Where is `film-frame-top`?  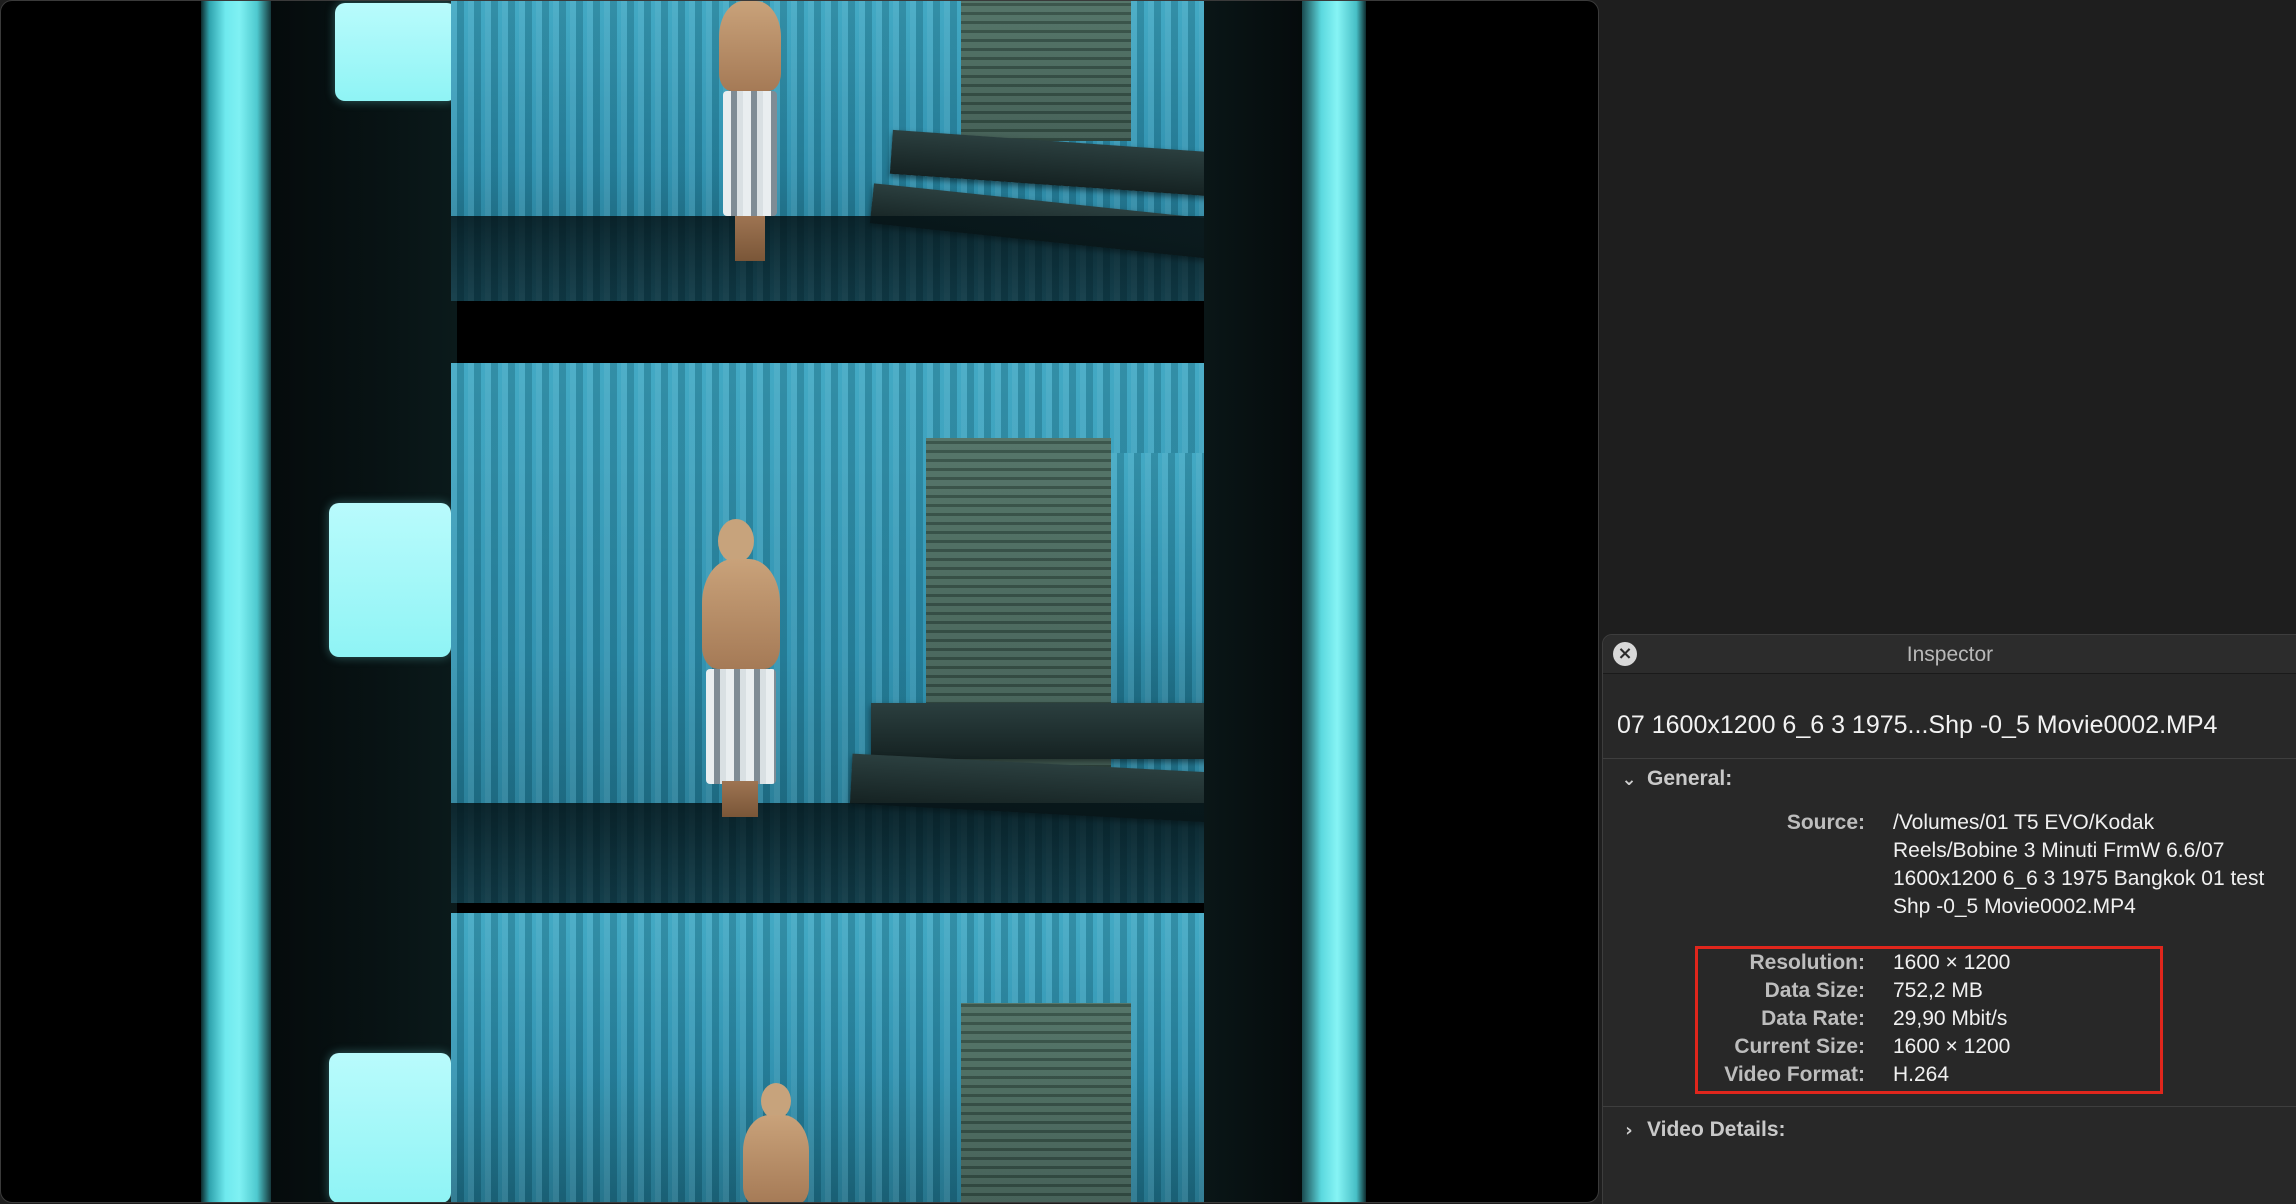 film-frame-top is located at coordinates (831, 151).